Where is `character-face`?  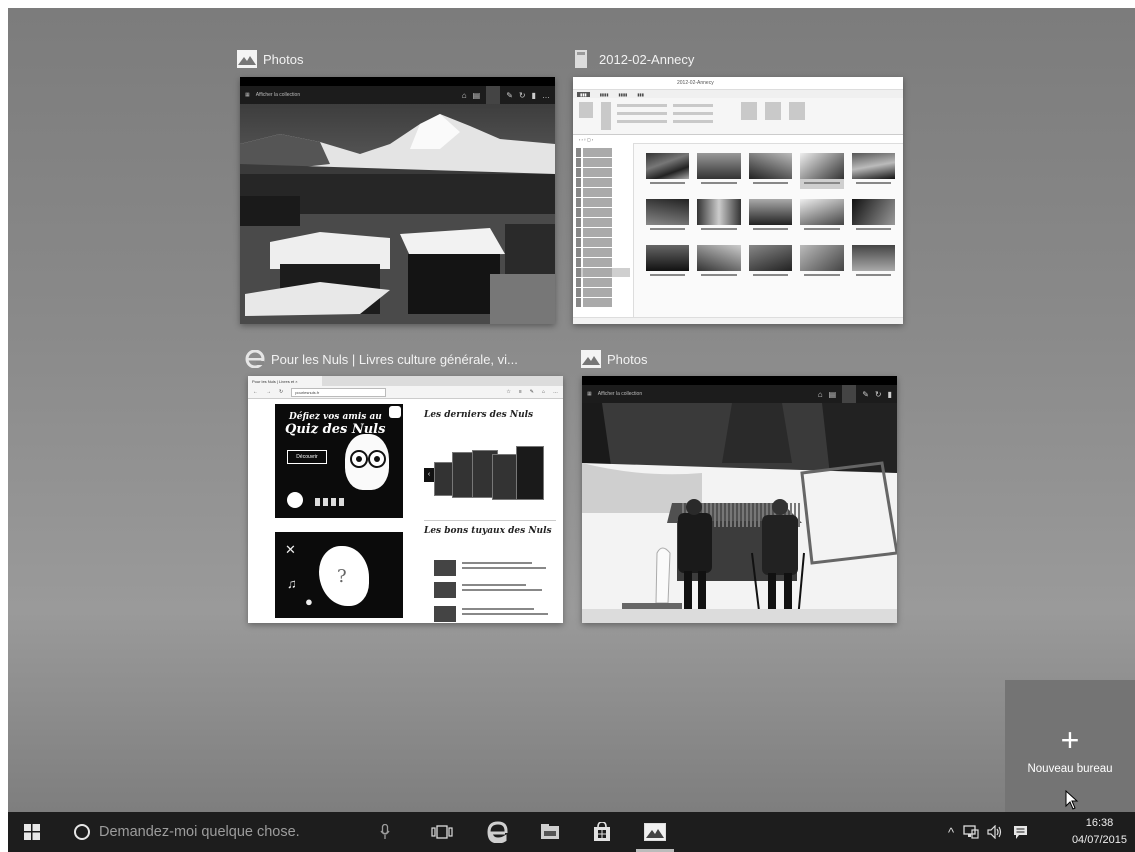
character-face is located at coordinates (367, 462).